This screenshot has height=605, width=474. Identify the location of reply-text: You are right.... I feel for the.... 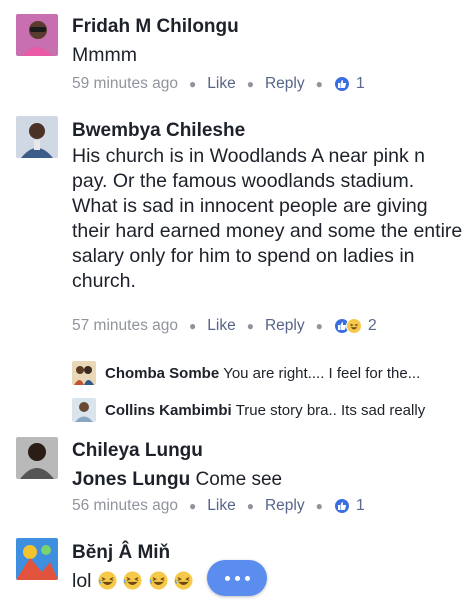
(322, 373).